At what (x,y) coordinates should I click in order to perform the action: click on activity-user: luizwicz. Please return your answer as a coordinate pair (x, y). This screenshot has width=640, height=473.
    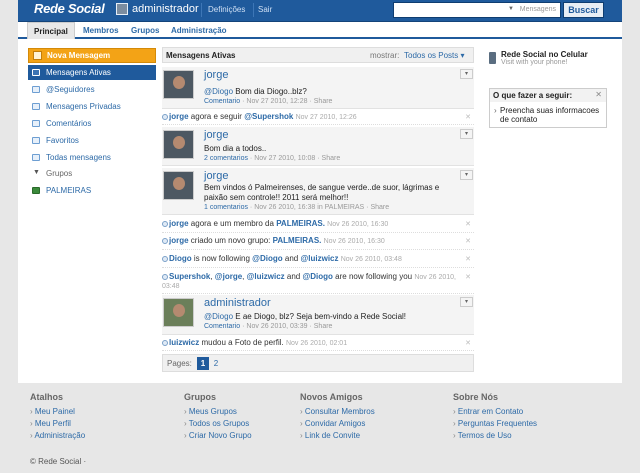
    Looking at the image, I should click on (184, 342).